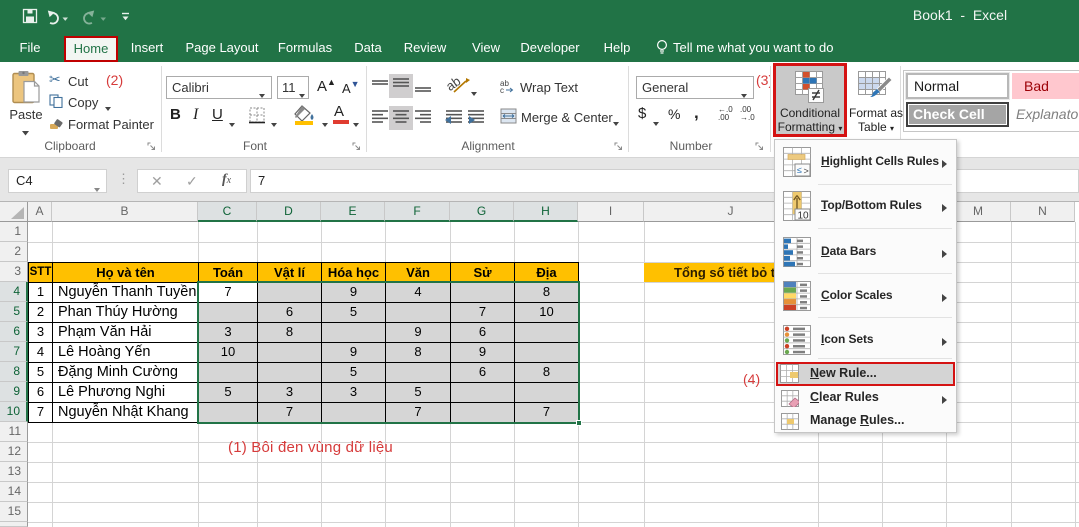 The width and height of the screenshot is (1079, 527). Describe the element at coordinates (804, 216) in the screenshot. I see `svg-text: 10` at that location.